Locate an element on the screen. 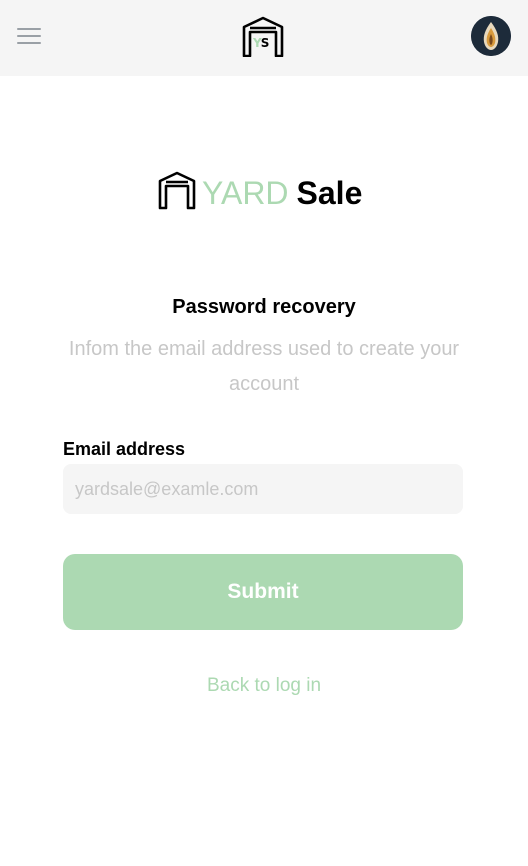 Image resolution: width=528 pixels, height=866 pixels. header-logo: YS is located at coordinates (263, 36).